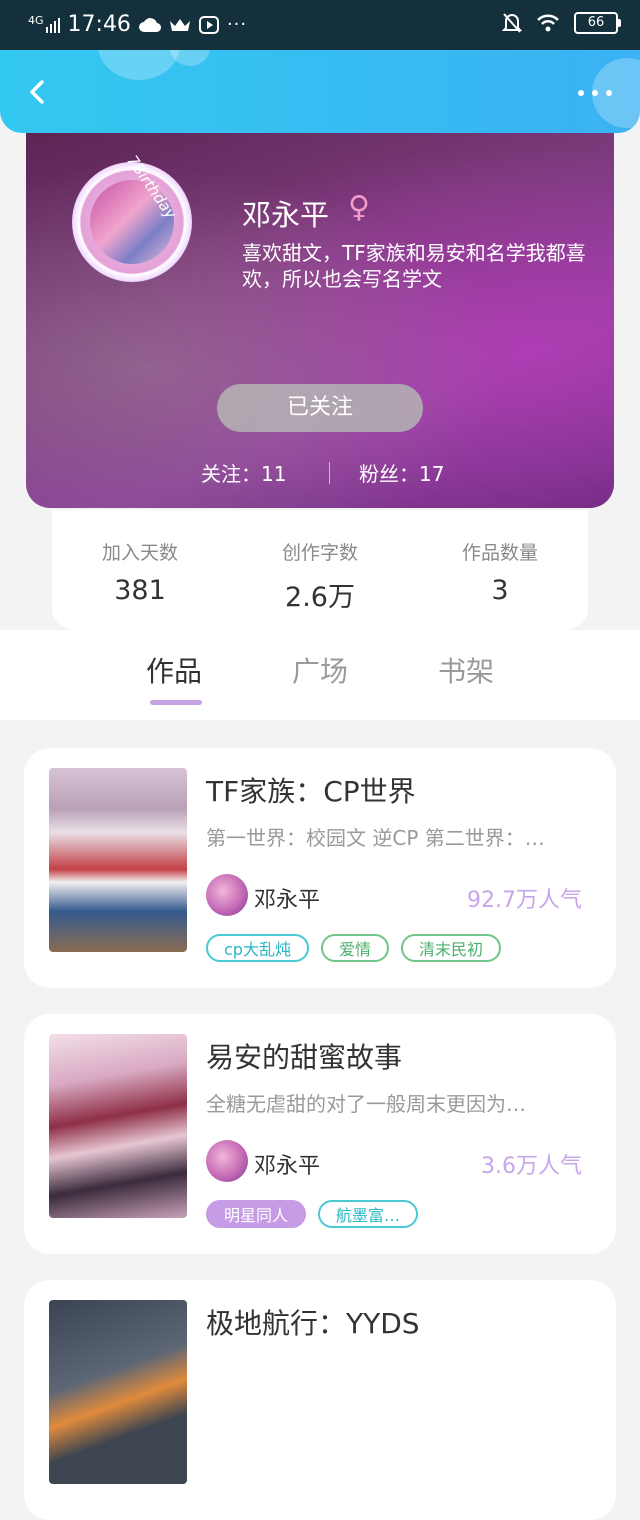 Image resolution: width=640 pixels, height=1520 pixels. What do you see at coordinates (512, 23) in the screenshot?
I see `bell-muted-icon` at bounding box center [512, 23].